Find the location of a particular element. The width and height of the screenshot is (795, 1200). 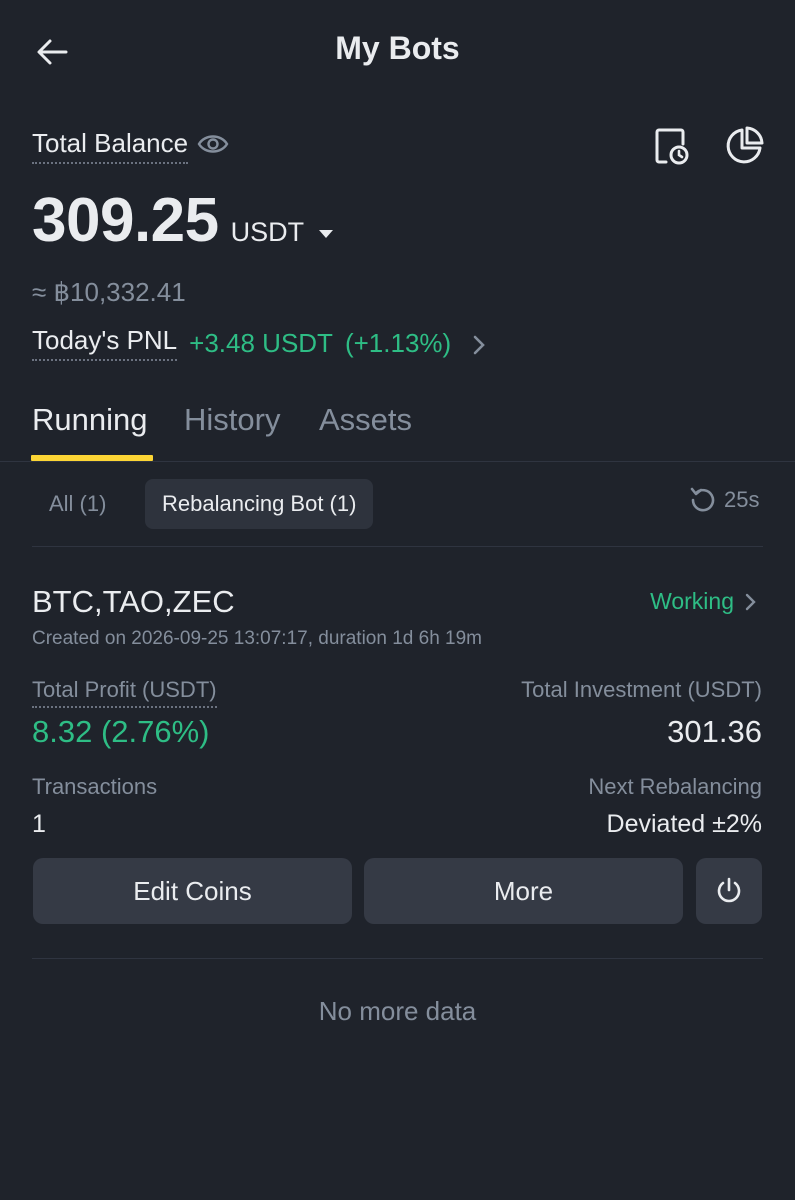

refresh-countdown: 25s is located at coordinates (742, 499).